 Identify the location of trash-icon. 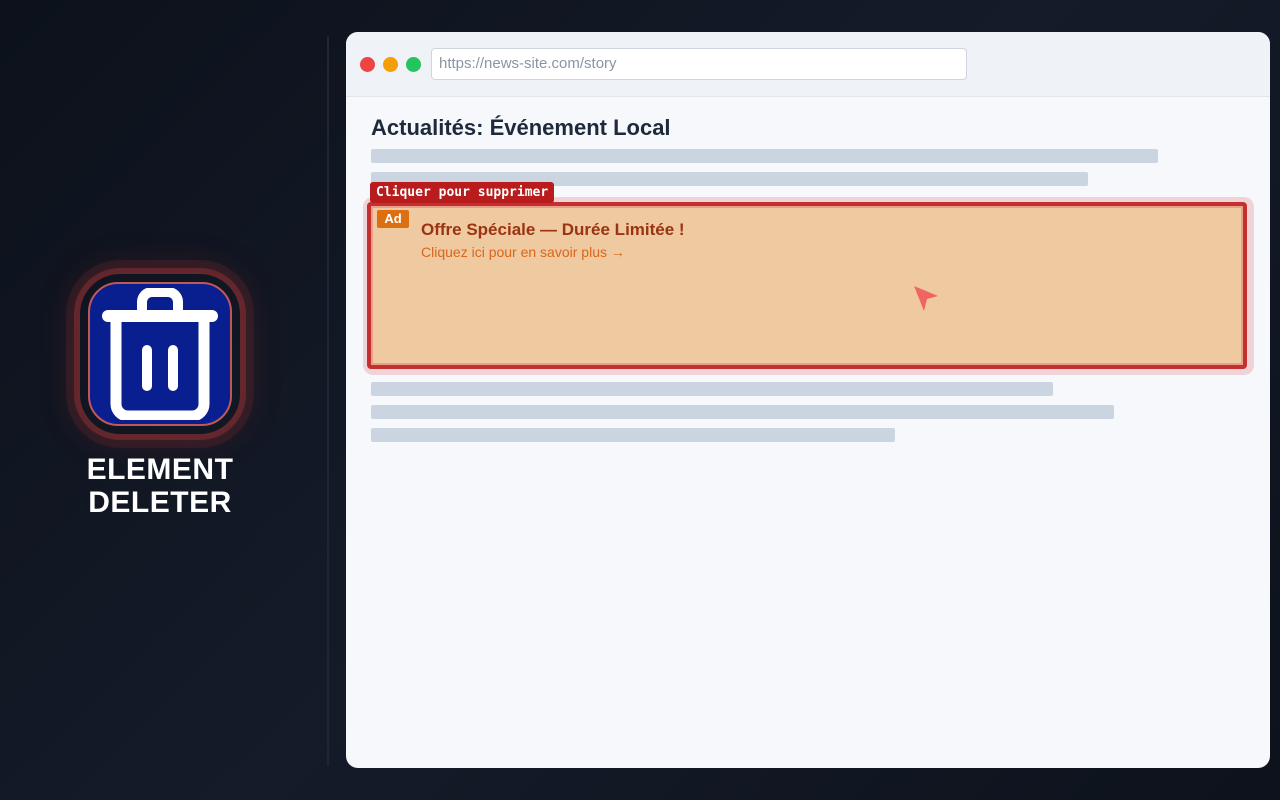
(160, 354).